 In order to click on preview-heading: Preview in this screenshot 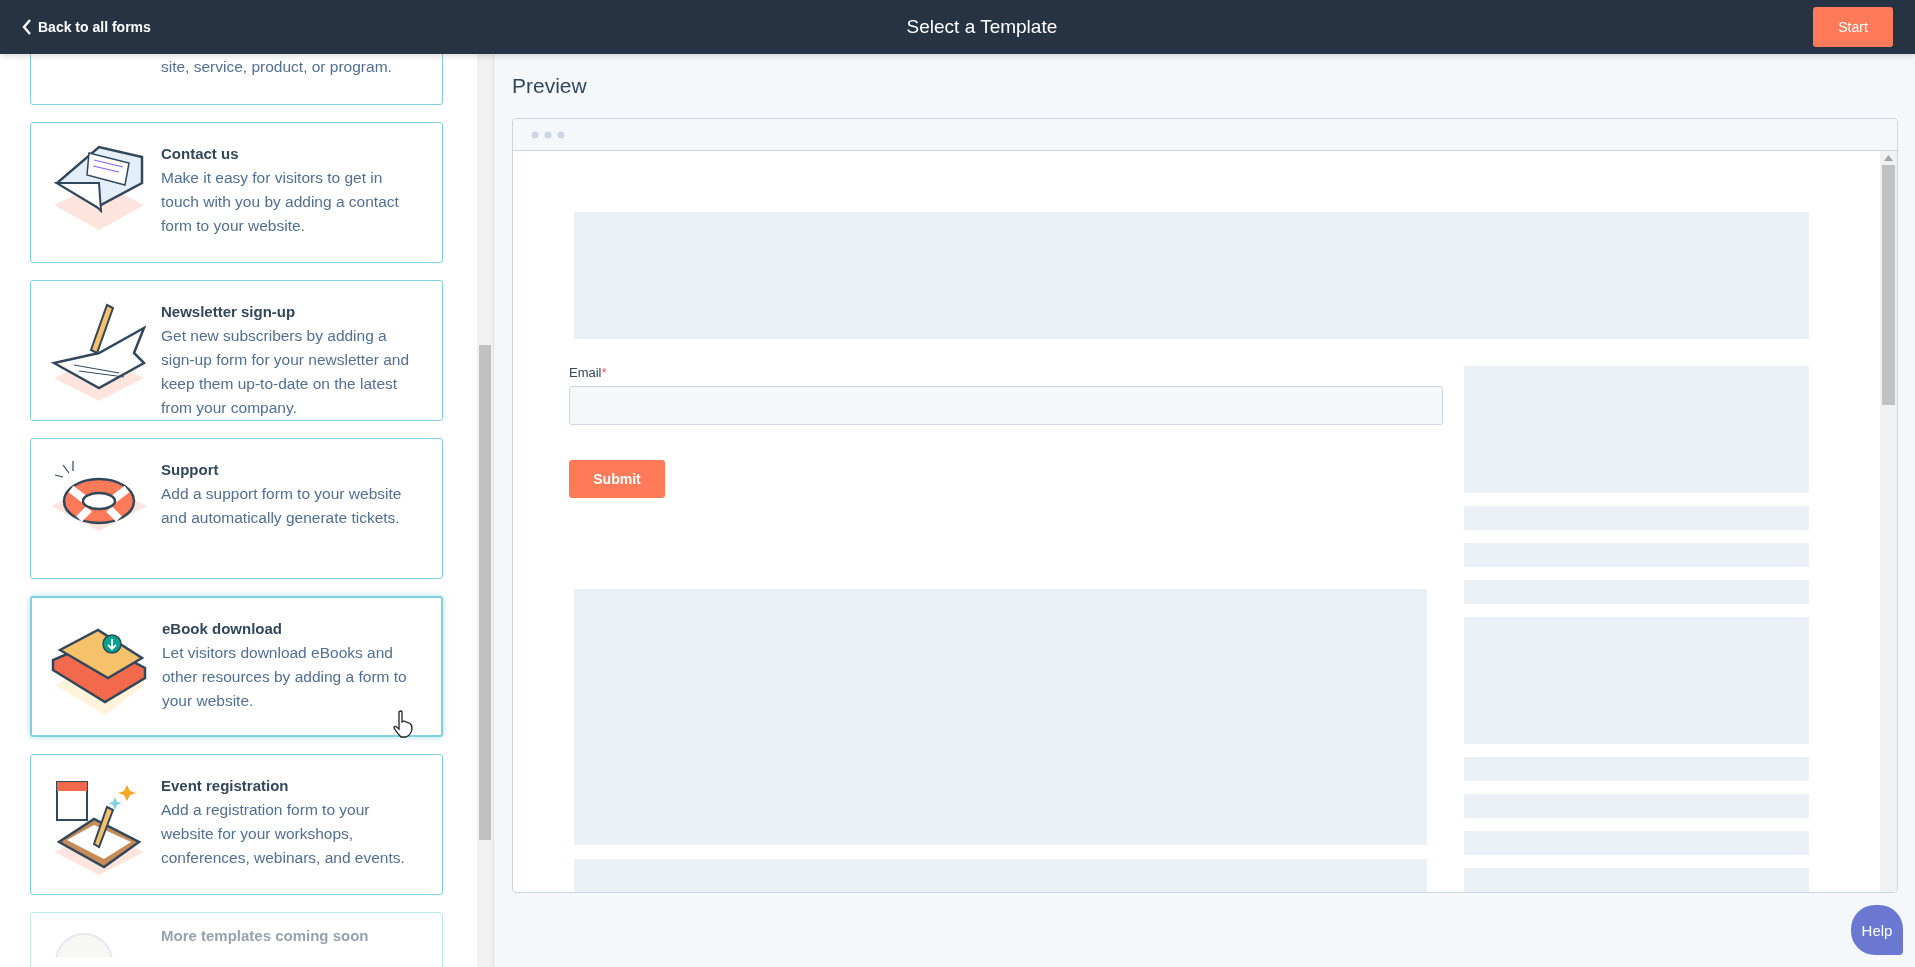, I will do `click(550, 86)`.